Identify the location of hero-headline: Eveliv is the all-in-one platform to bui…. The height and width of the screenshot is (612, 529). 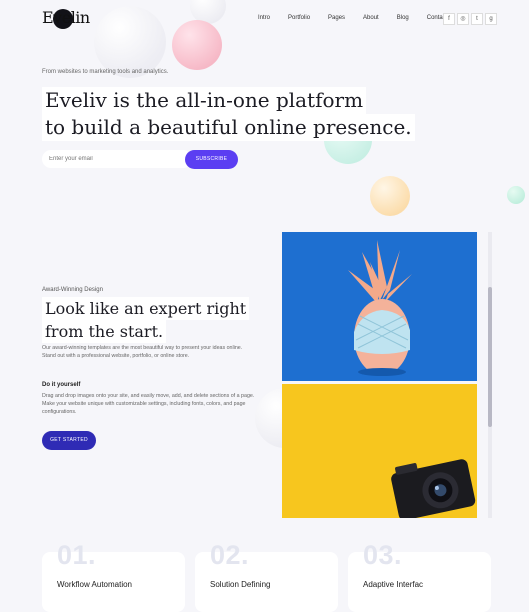
(228, 114).